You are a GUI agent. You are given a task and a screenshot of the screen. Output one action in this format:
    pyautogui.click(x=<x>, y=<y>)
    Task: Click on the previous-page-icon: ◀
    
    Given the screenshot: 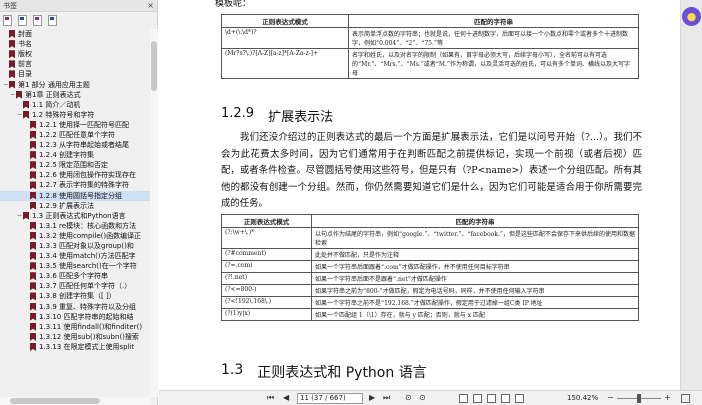 What is the action you would take?
    pyautogui.click(x=286, y=397)
    